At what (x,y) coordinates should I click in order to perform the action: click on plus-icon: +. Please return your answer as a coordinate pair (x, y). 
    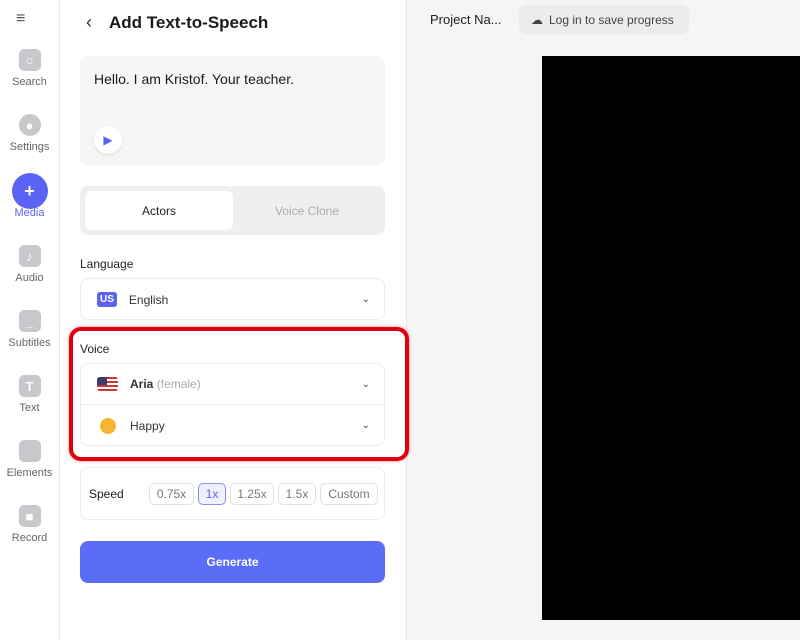
    Looking at the image, I should click on (29, 191).